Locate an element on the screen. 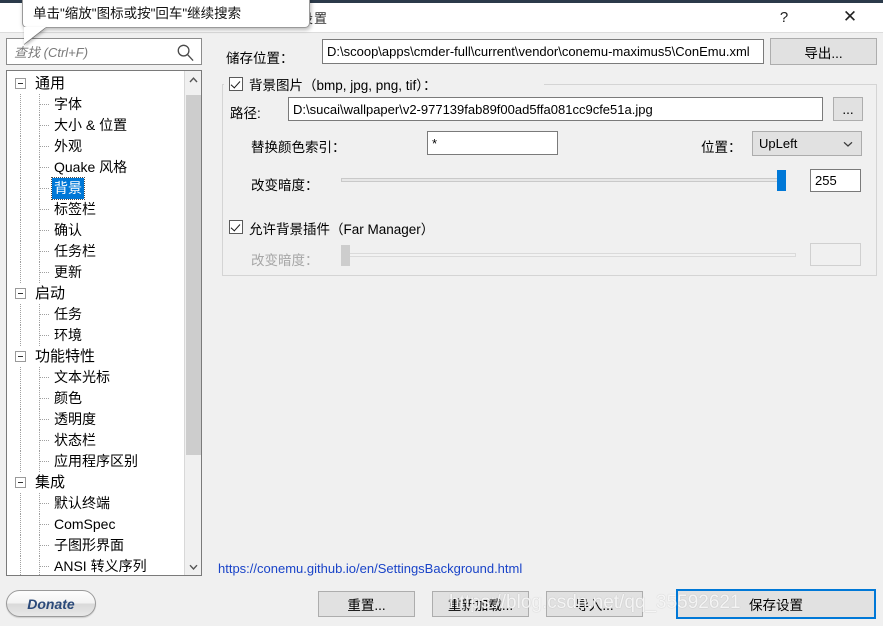 The height and width of the screenshot is (626, 883). darkness-slider-thumb is located at coordinates (781, 180).